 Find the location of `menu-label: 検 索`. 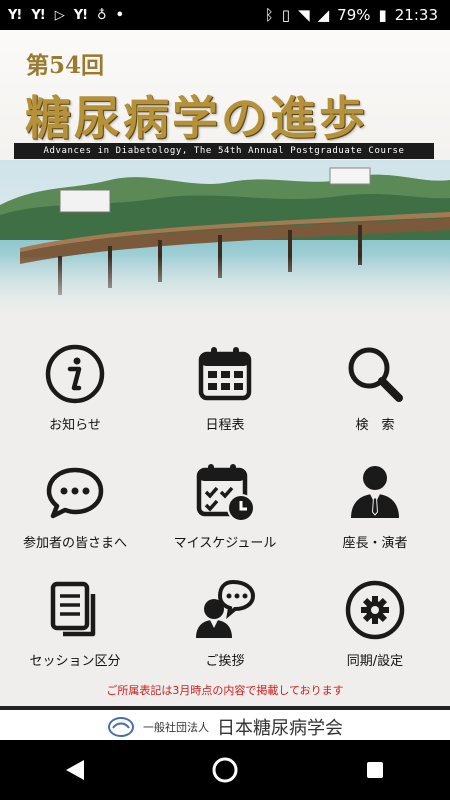

menu-label: 検 索 is located at coordinates (375, 425).